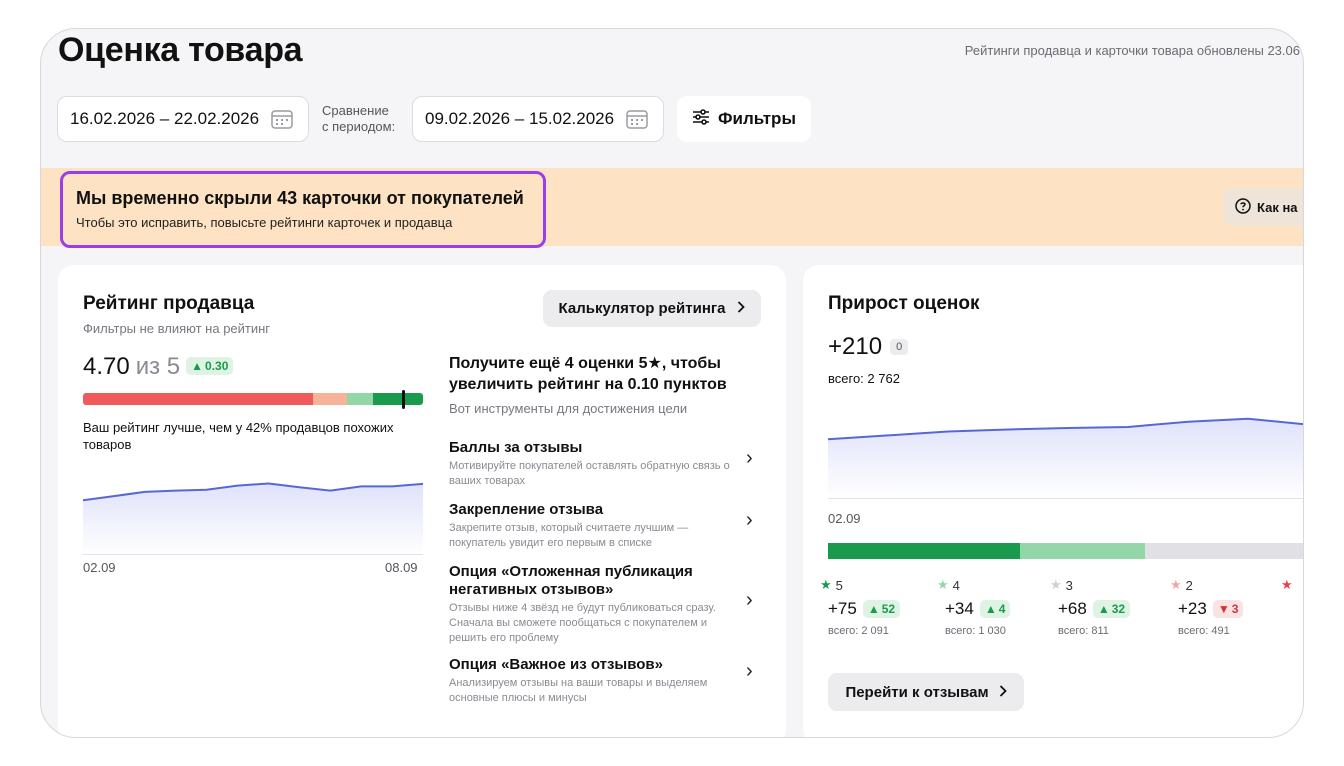  I want to click on star-label-value: 5, so click(839, 585).